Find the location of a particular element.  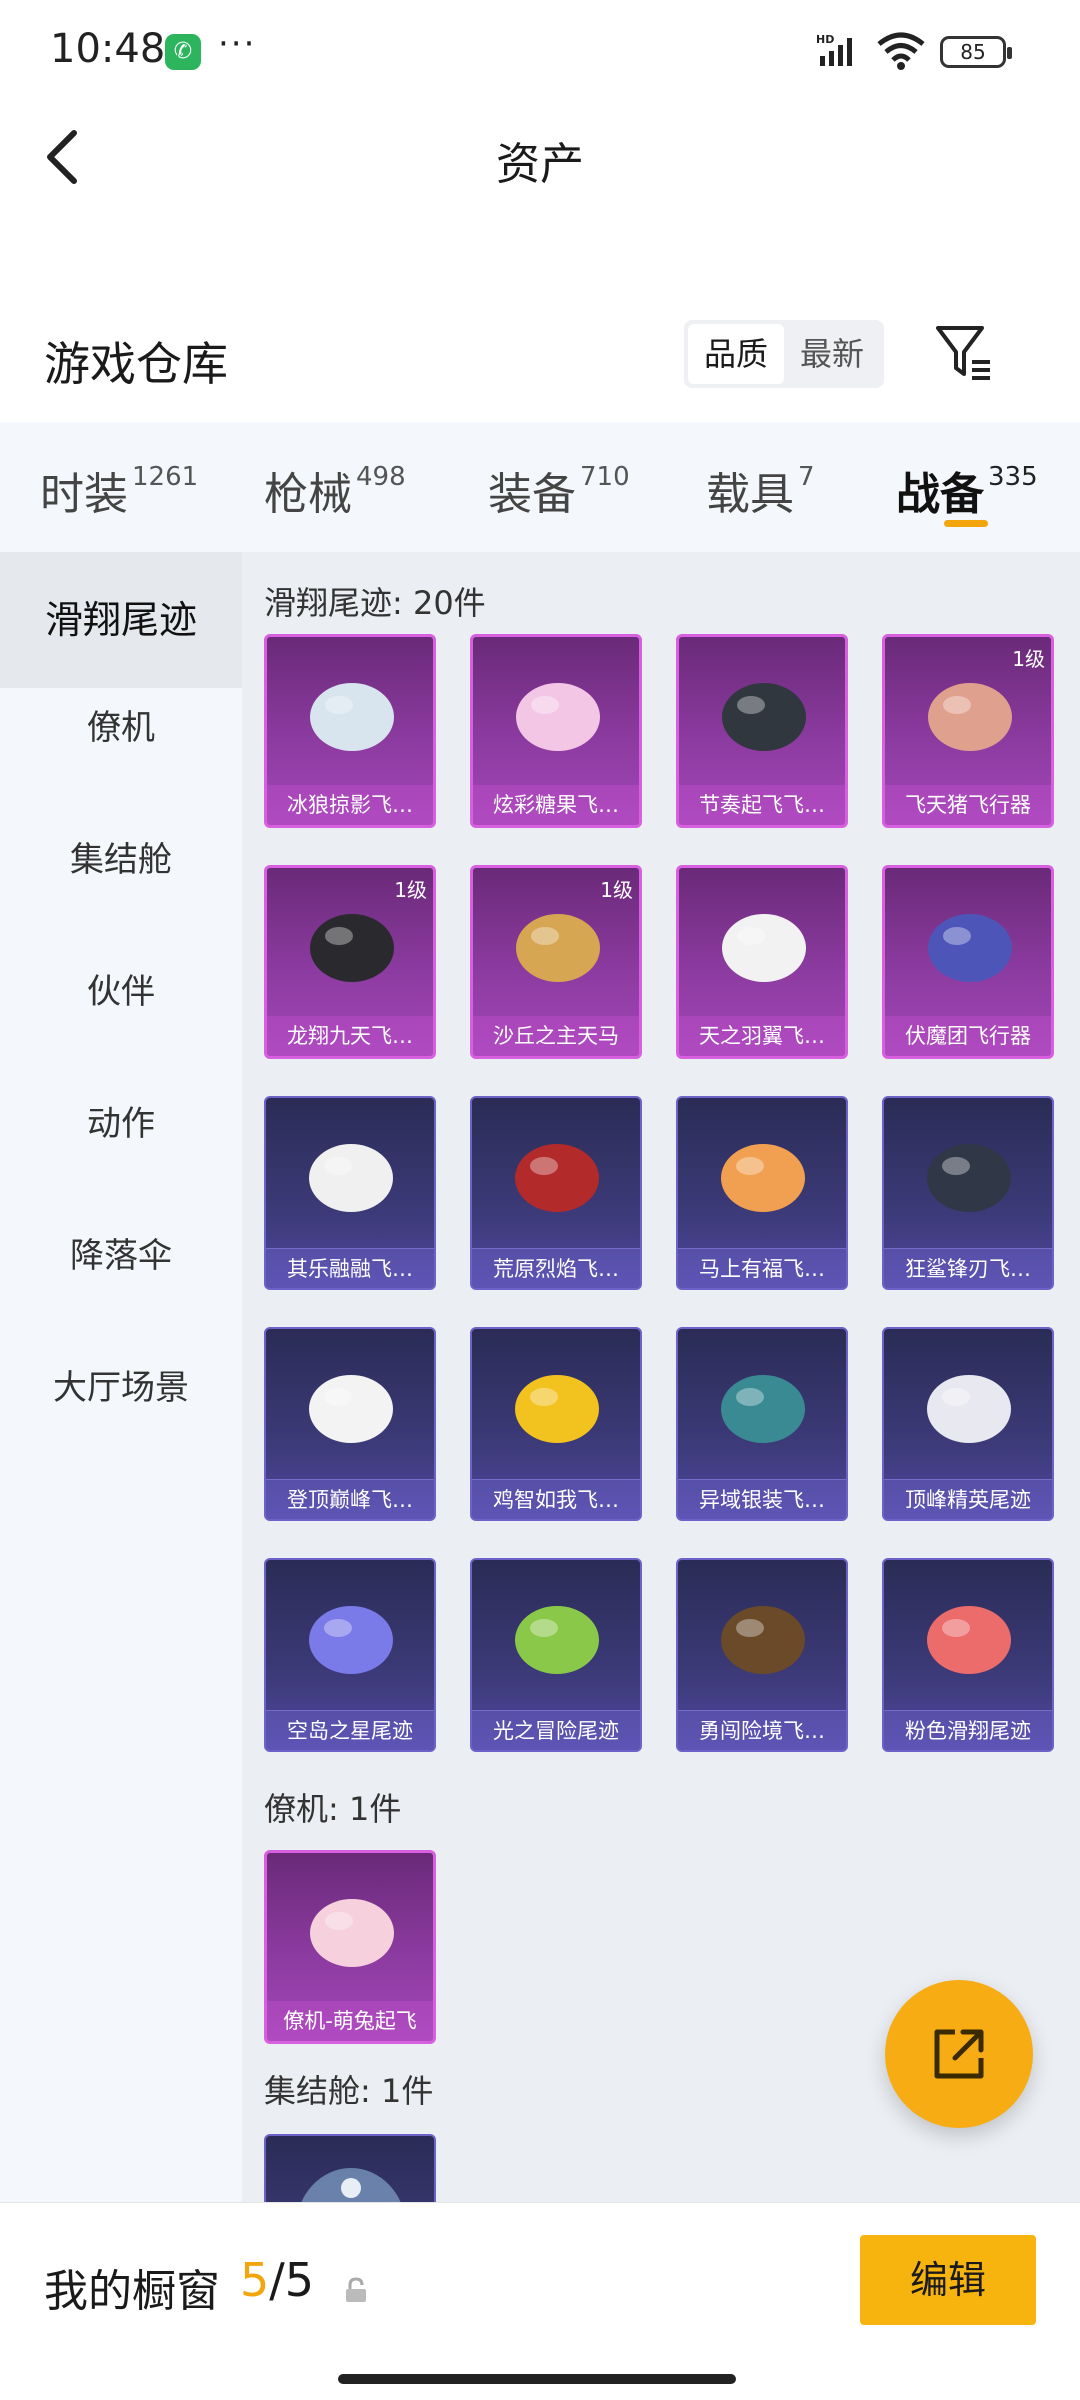

item-card: 僚机-萌兔起飞 is located at coordinates (350, 1947).